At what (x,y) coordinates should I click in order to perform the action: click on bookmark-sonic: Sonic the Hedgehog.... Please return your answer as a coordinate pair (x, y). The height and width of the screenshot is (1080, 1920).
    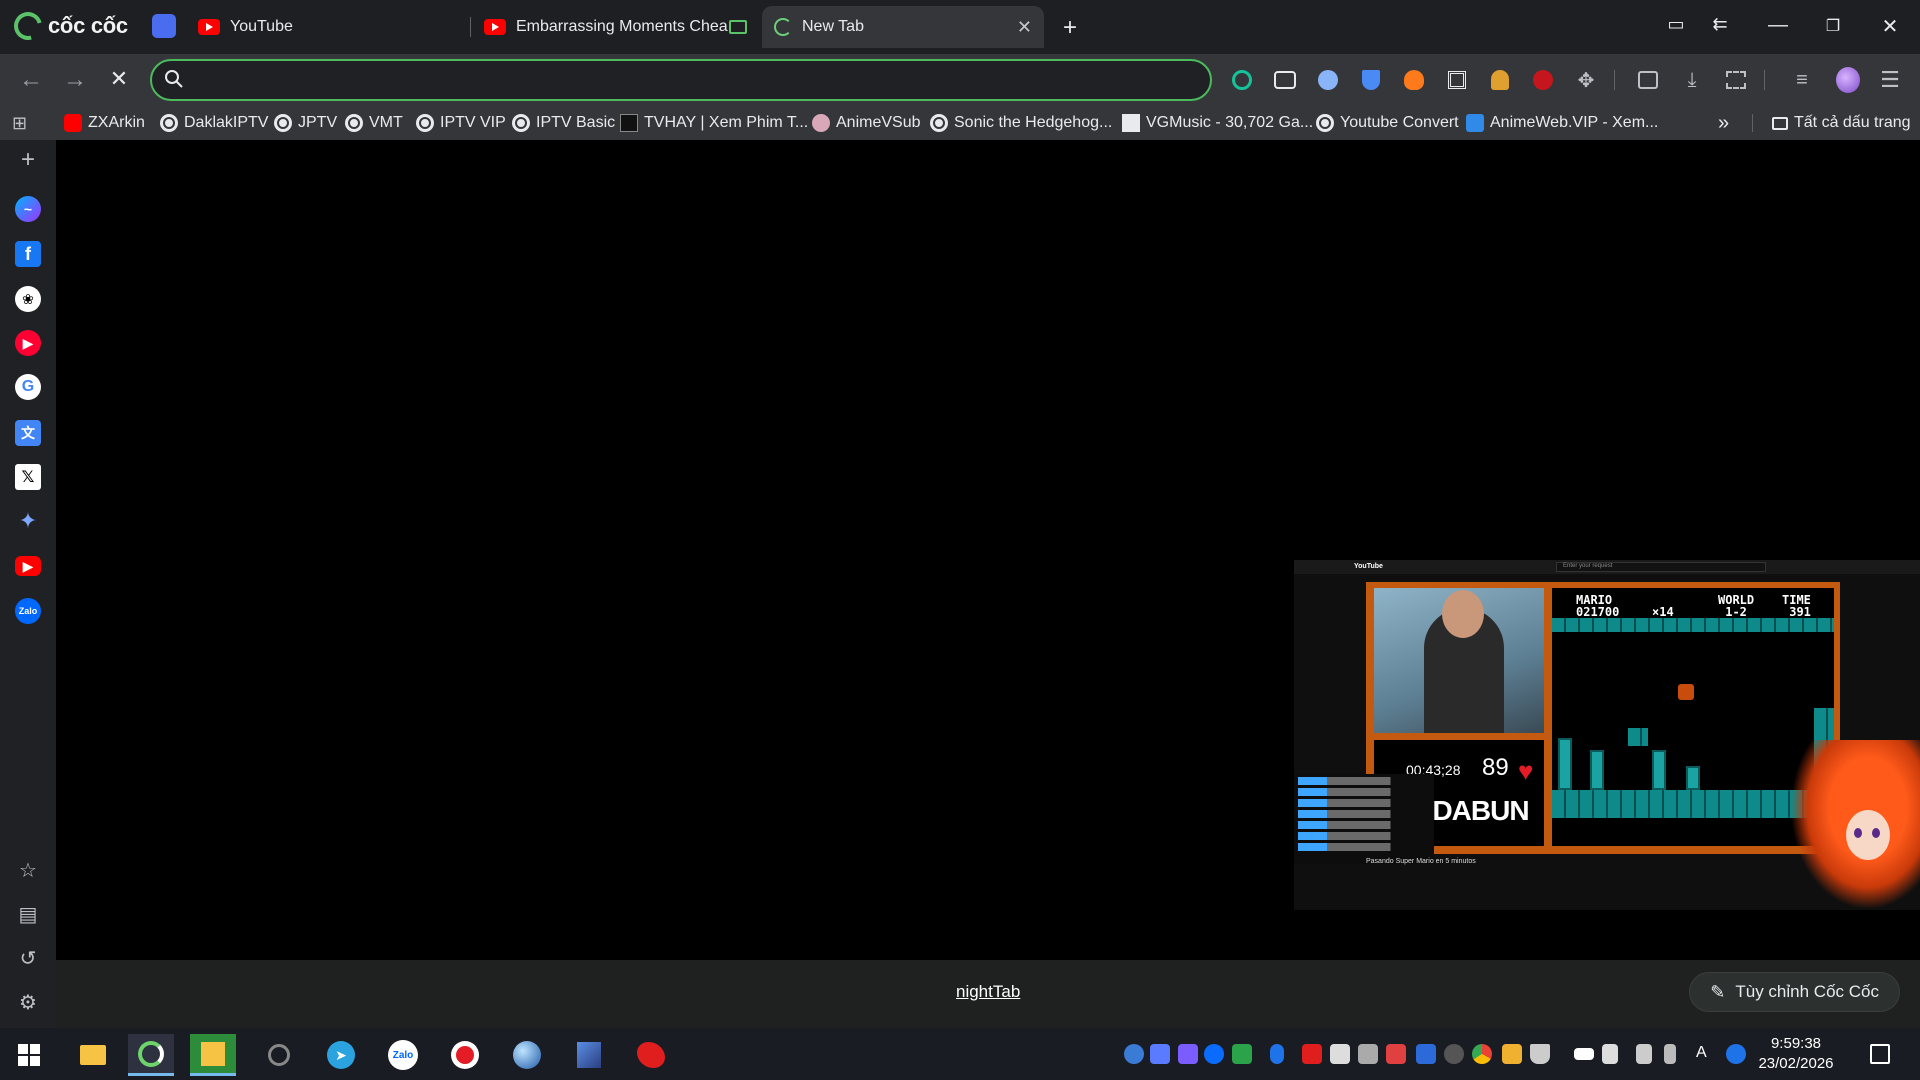
    Looking at the image, I should click on (1021, 123).